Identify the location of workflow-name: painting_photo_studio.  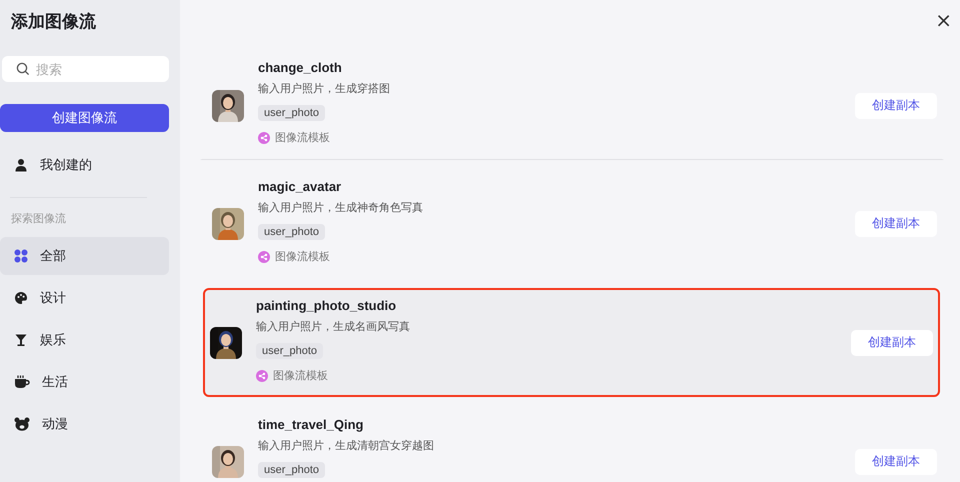
(326, 305).